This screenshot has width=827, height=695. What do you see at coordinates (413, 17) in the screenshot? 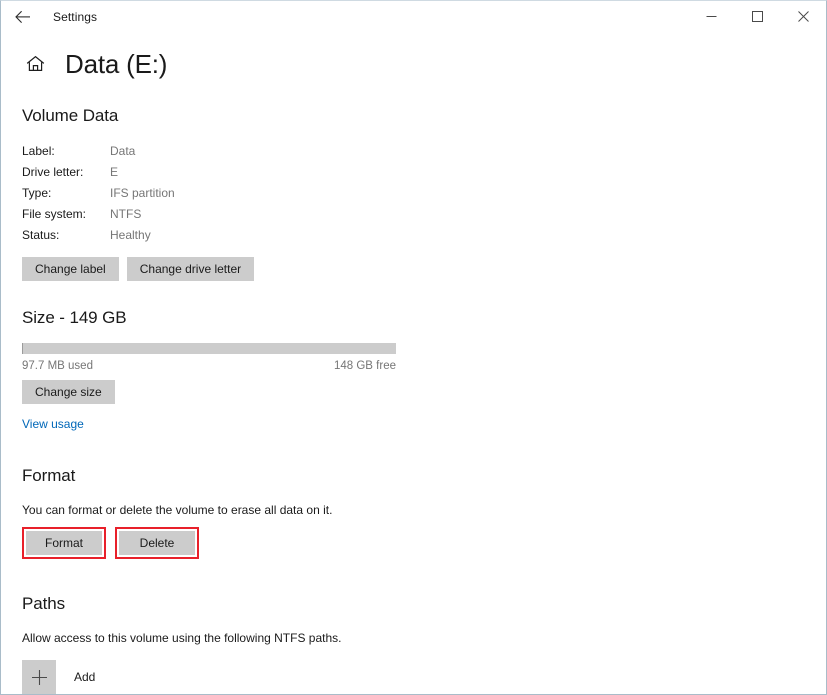
I see `title-bar: Settings` at bounding box center [413, 17].